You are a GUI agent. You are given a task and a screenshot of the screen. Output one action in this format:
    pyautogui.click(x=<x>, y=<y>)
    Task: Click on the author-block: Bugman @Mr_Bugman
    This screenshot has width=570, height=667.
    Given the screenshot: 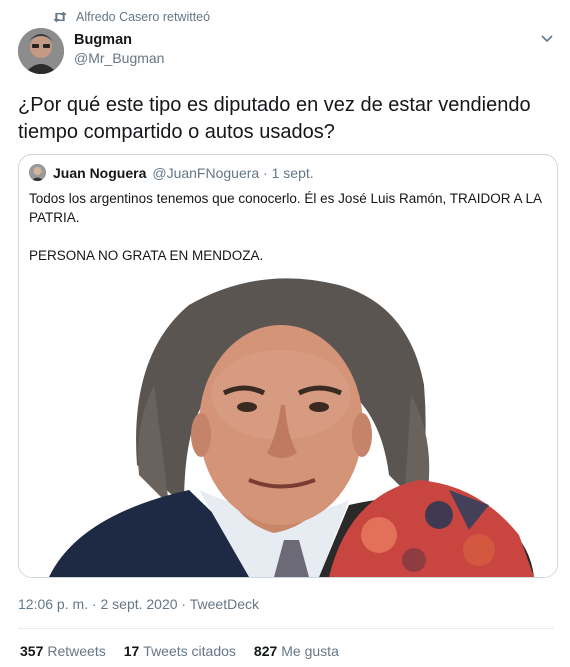 What is the action you would take?
    pyautogui.click(x=119, y=49)
    